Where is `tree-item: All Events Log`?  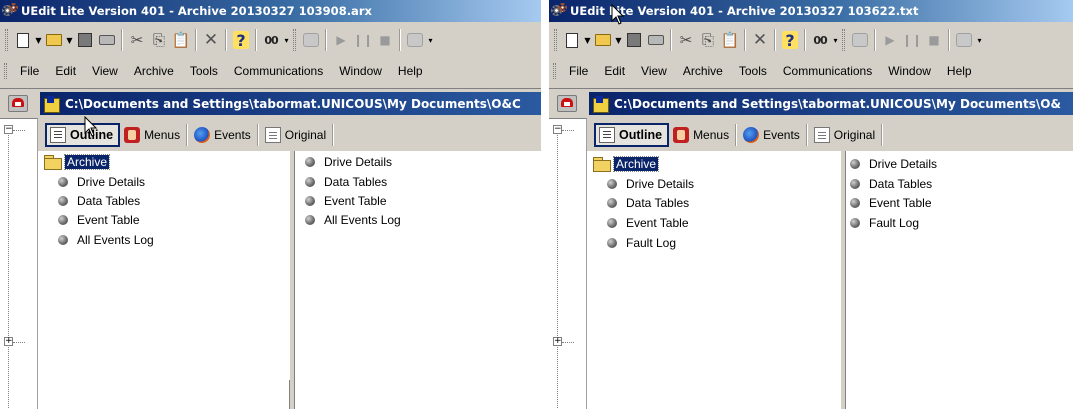
tree-item: All Events Log is located at coordinates (106, 239).